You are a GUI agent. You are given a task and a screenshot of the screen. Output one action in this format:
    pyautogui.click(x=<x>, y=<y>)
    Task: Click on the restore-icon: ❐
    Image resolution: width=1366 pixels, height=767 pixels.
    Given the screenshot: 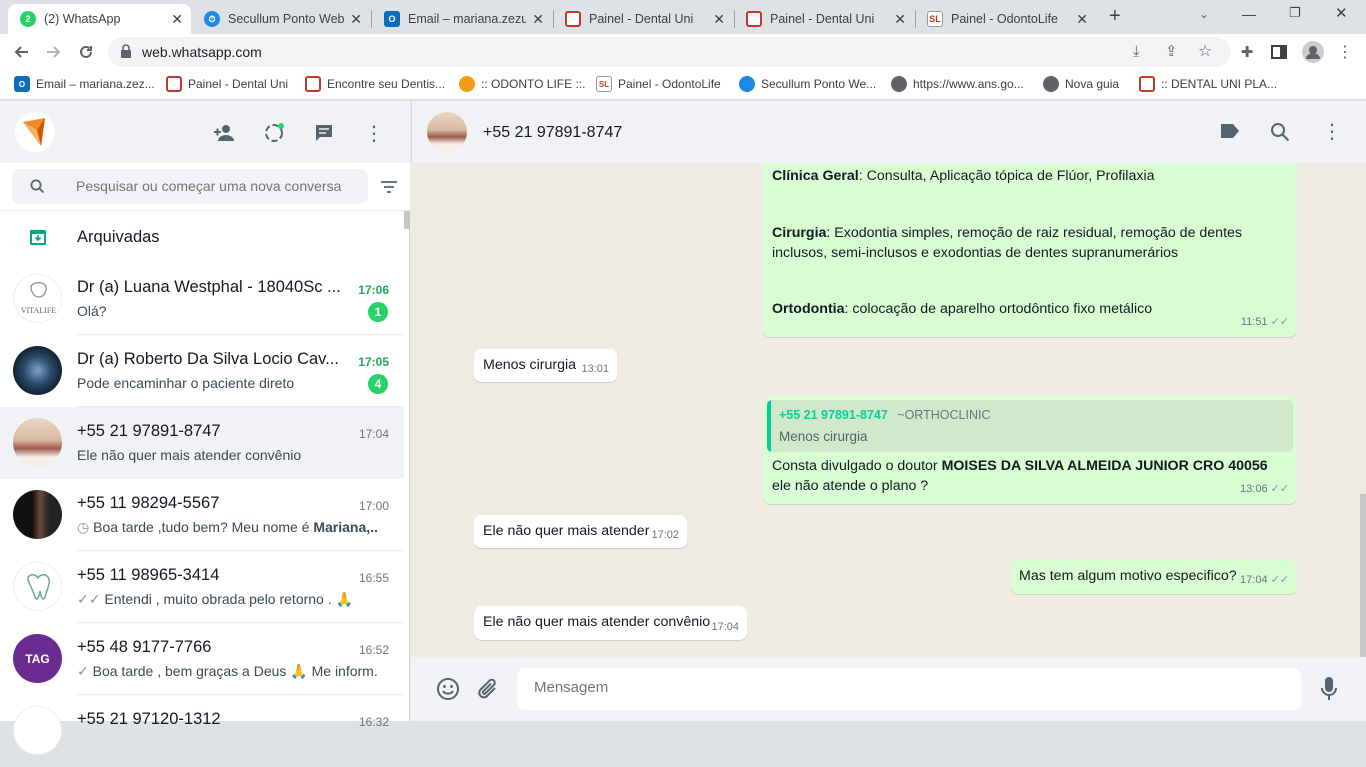 What is the action you would take?
    pyautogui.click(x=1295, y=13)
    